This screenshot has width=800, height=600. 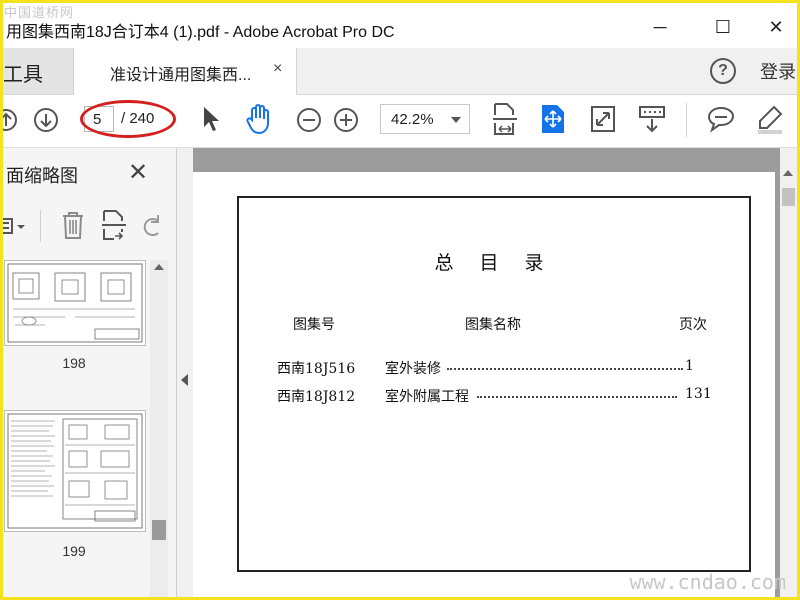 I want to click on sidebar-title: 面缩略图, so click(x=42, y=176).